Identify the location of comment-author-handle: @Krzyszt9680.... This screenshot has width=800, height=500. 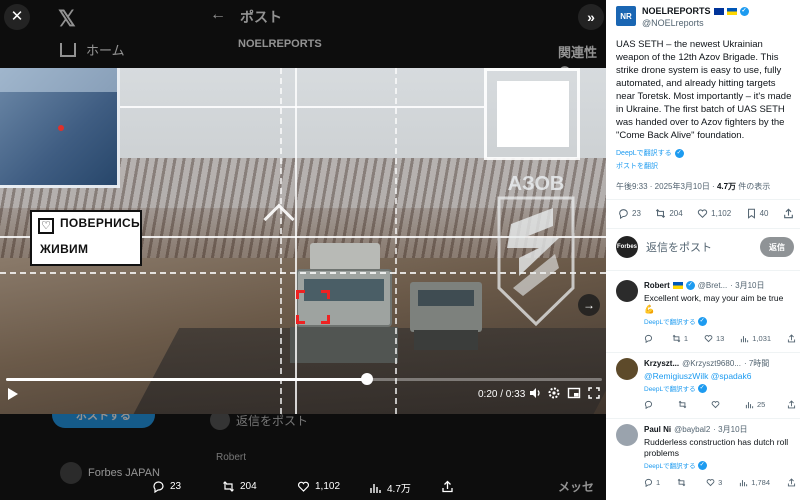
(711, 363).